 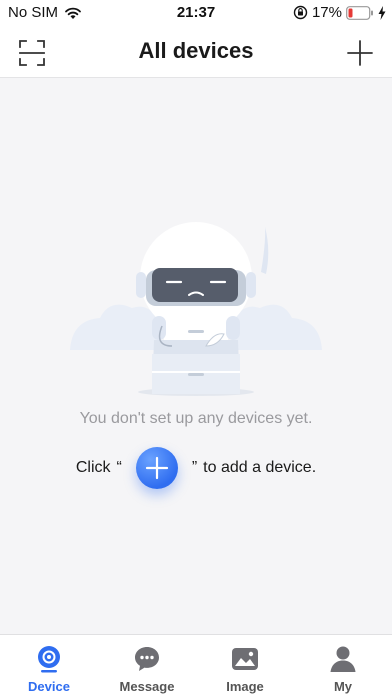 I want to click on add-device-hint: Click “ ” to add a device., so click(x=196, y=468).